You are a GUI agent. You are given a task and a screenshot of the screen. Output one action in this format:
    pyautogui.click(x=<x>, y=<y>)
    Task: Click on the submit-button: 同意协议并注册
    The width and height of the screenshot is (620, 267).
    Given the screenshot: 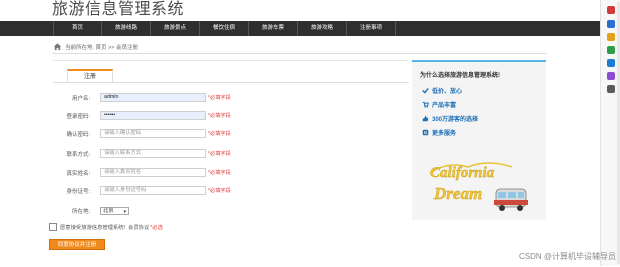 What is the action you would take?
    pyautogui.click(x=77, y=244)
    